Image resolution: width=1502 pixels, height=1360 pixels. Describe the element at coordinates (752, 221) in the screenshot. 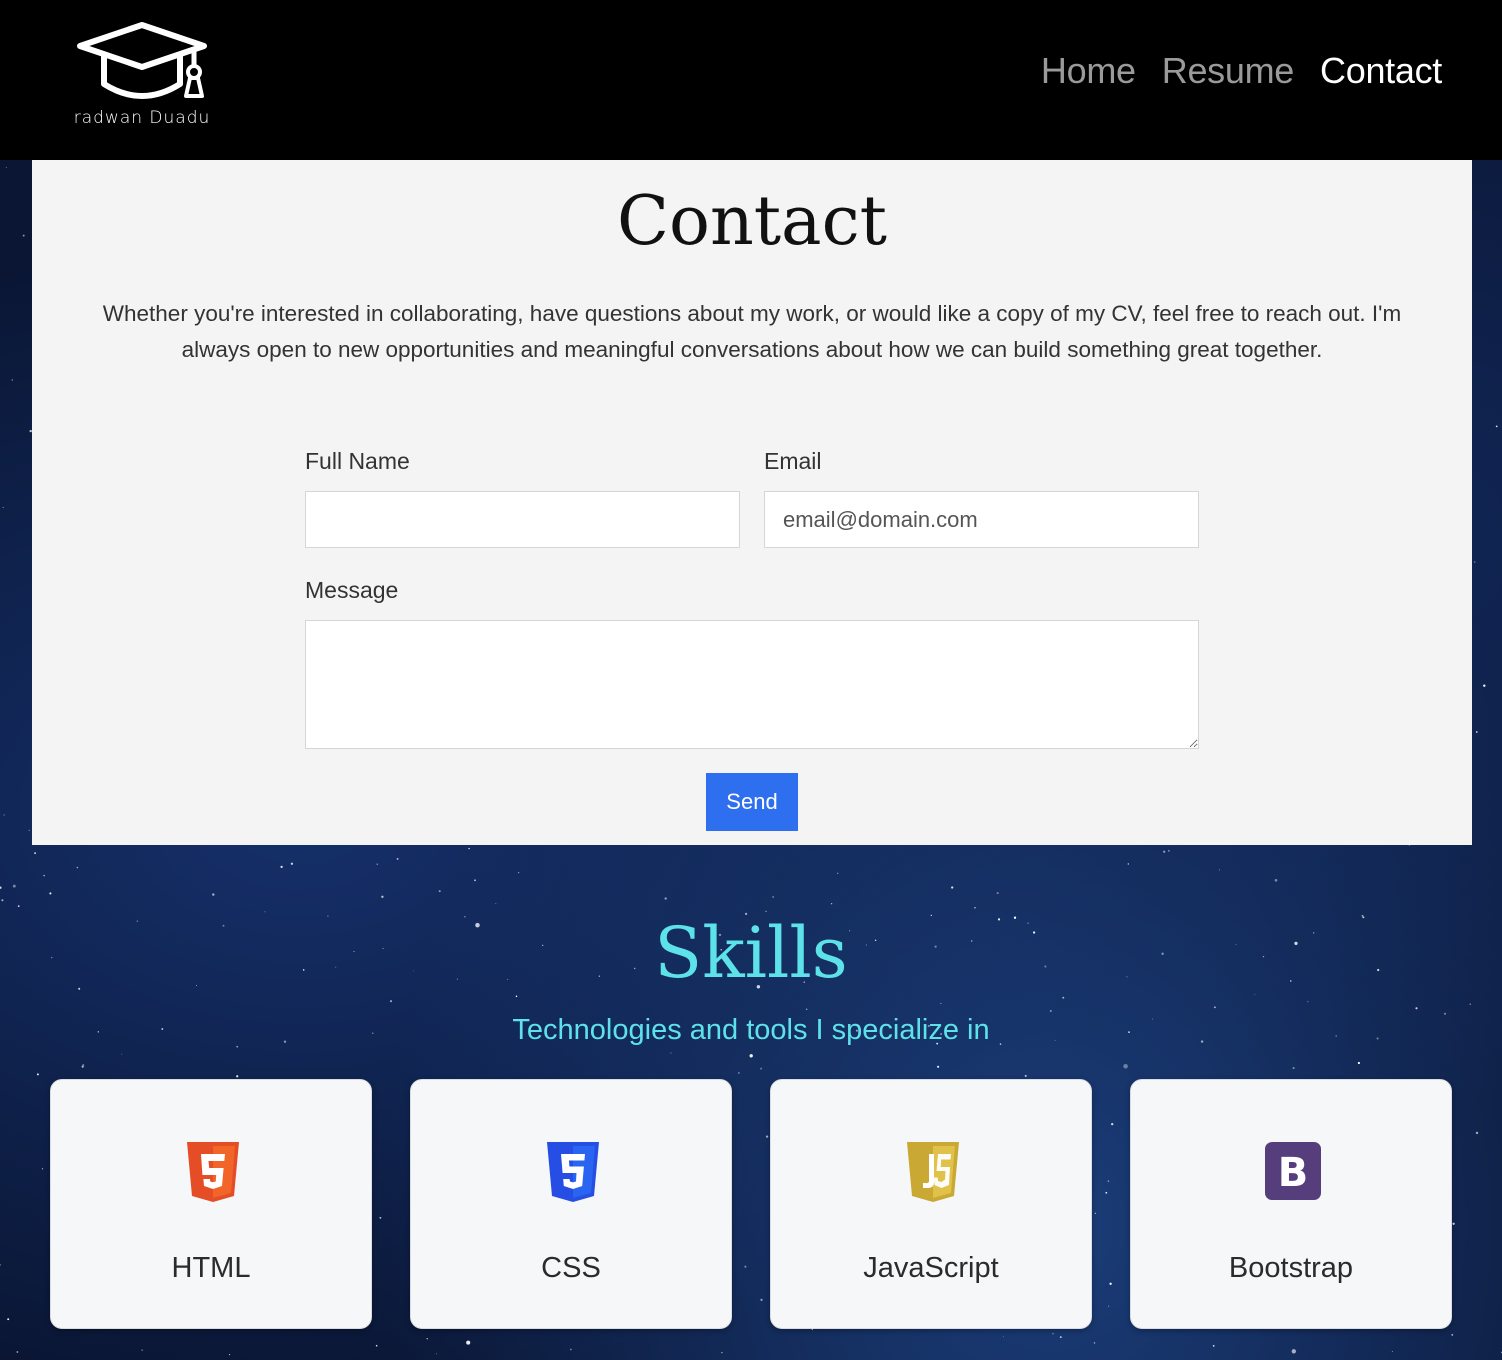

I see `contact-title: Contact` at that location.